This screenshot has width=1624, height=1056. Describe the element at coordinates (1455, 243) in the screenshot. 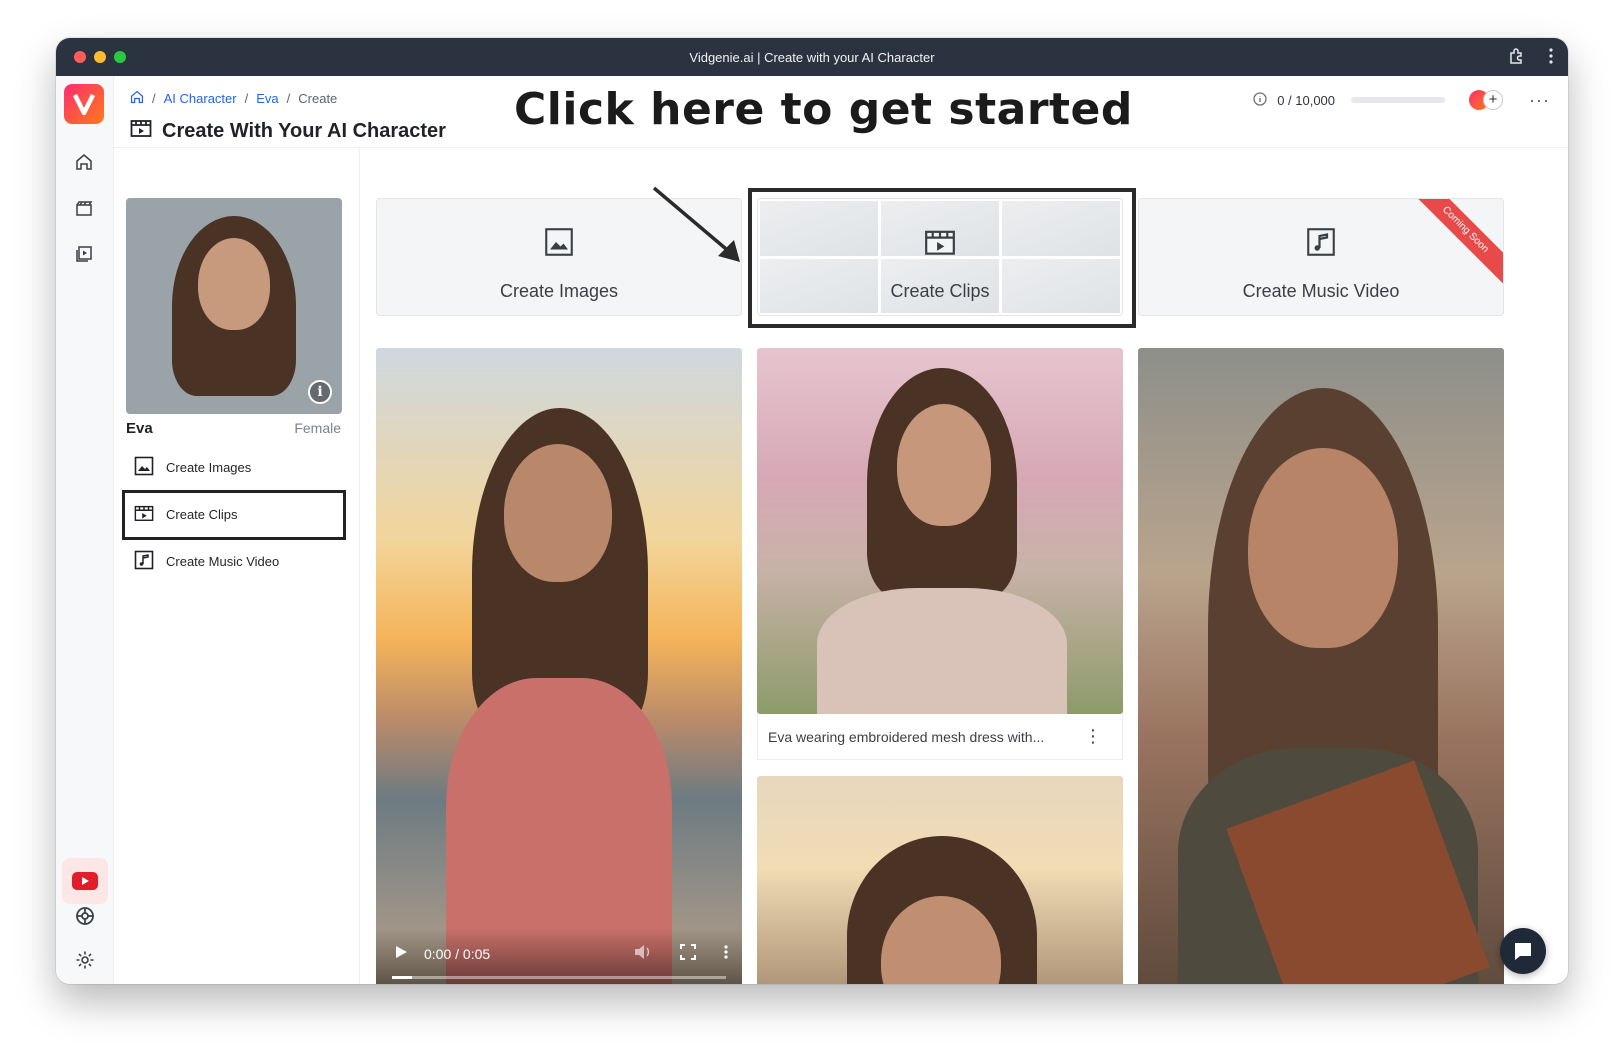

I see `coming-soon-badge: Coming Soon` at that location.